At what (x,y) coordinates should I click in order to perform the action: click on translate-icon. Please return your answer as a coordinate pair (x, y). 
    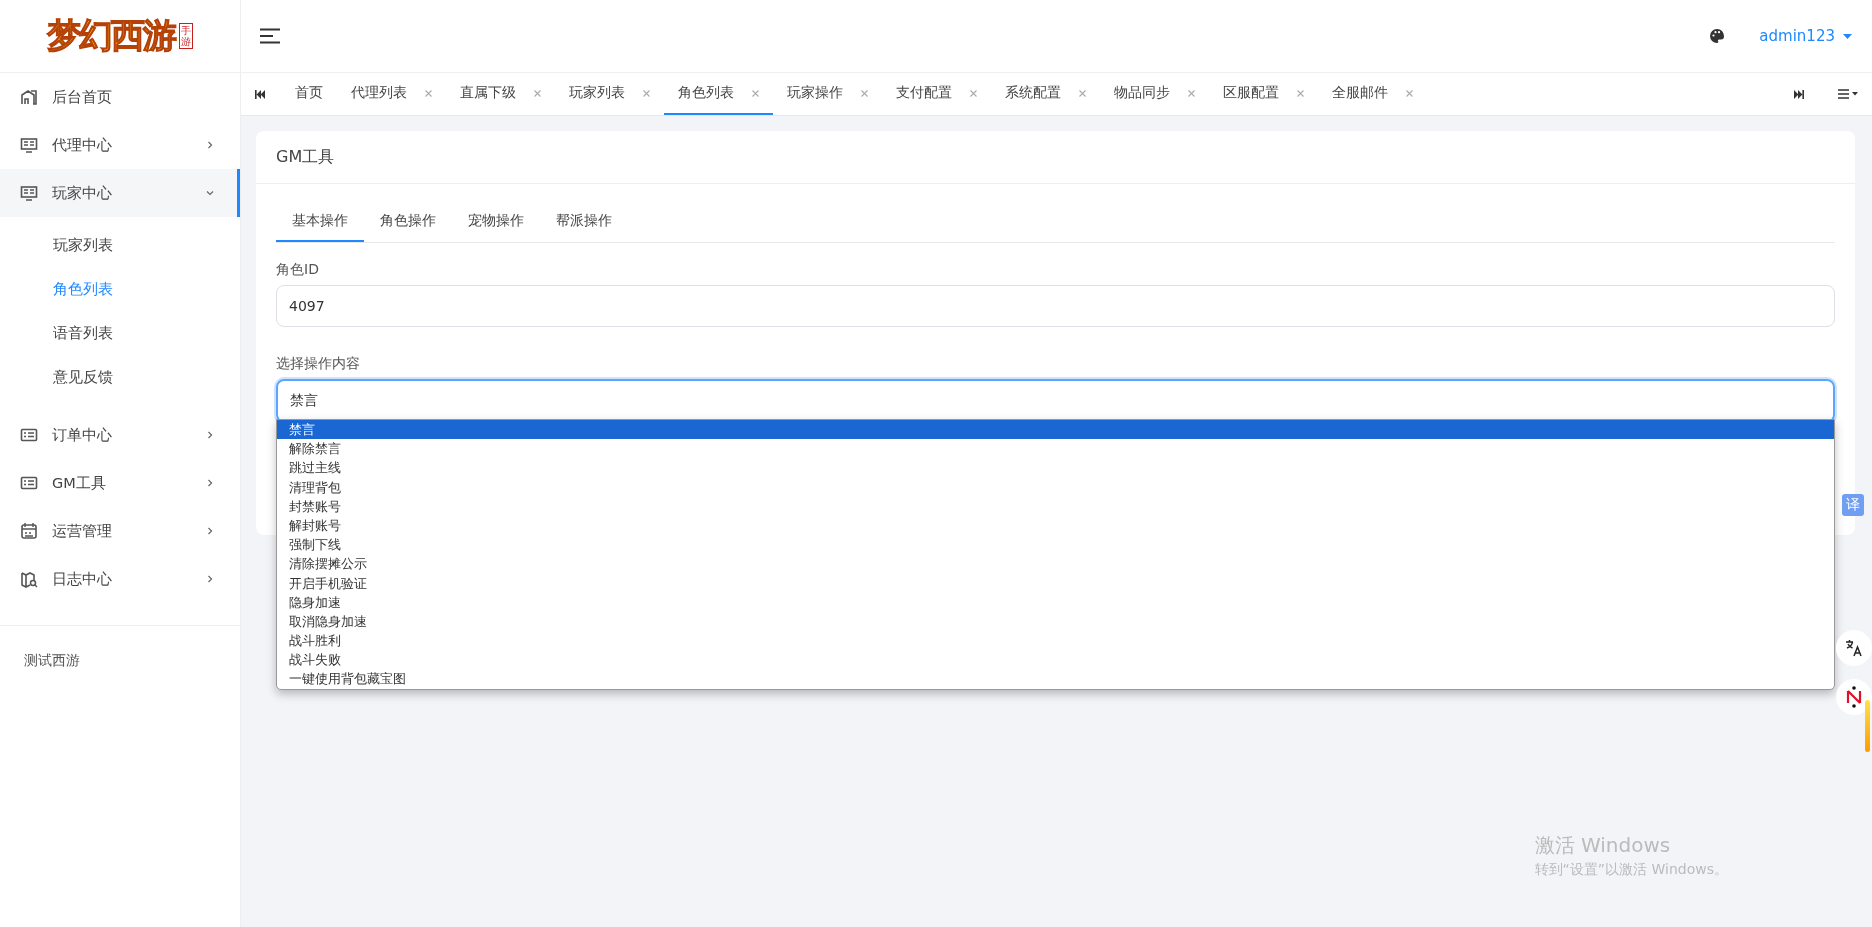
    Looking at the image, I should click on (1854, 648).